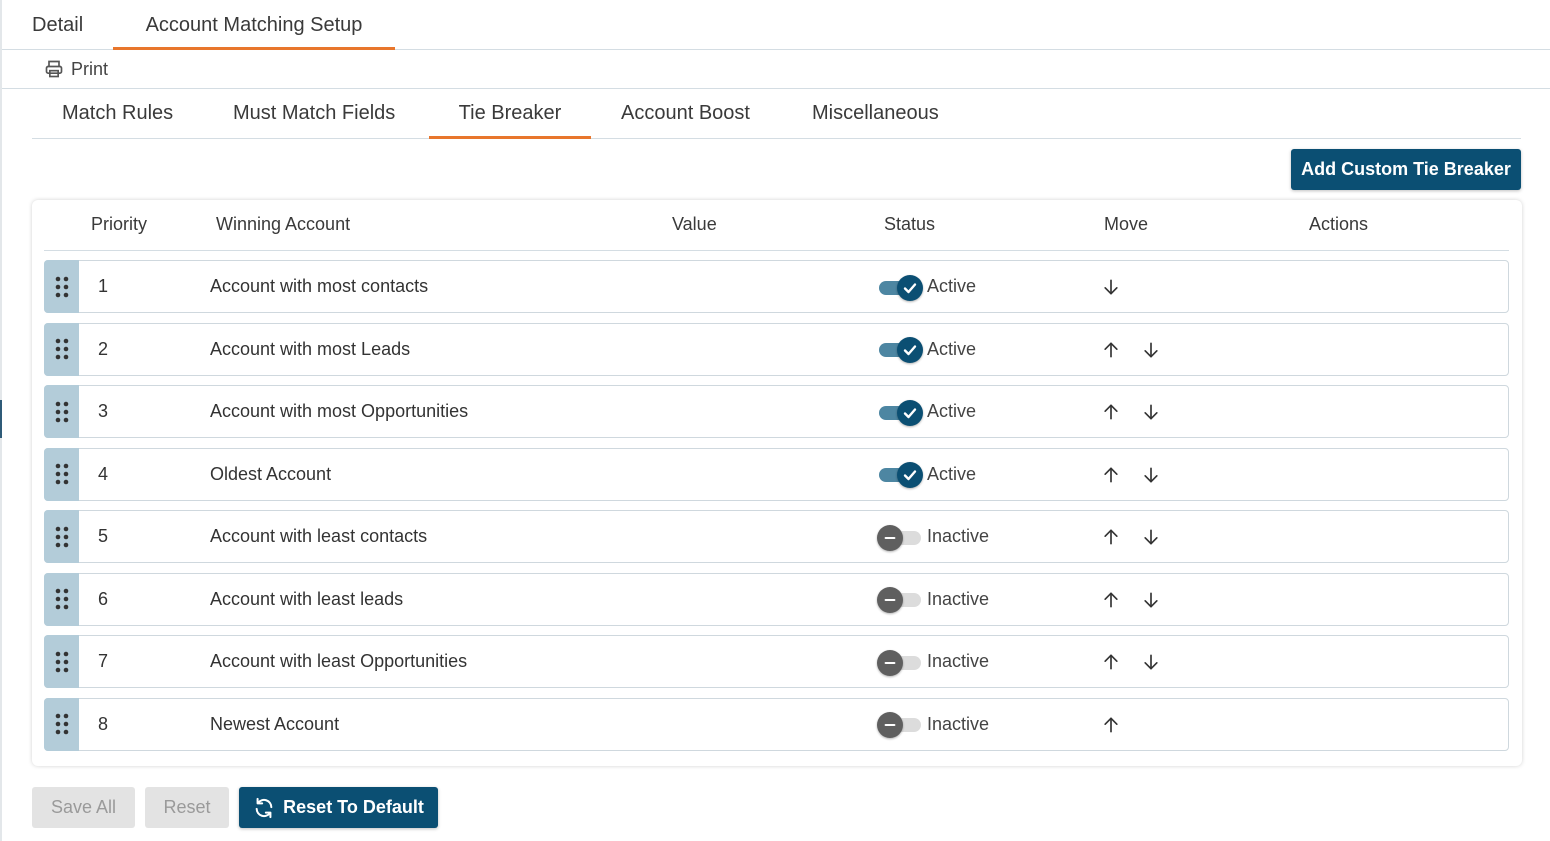 The image size is (1550, 841). What do you see at coordinates (254, 25) in the screenshot?
I see `tab-account-matching-setup: Account Matching Setup` at bounding box center [254, 25].